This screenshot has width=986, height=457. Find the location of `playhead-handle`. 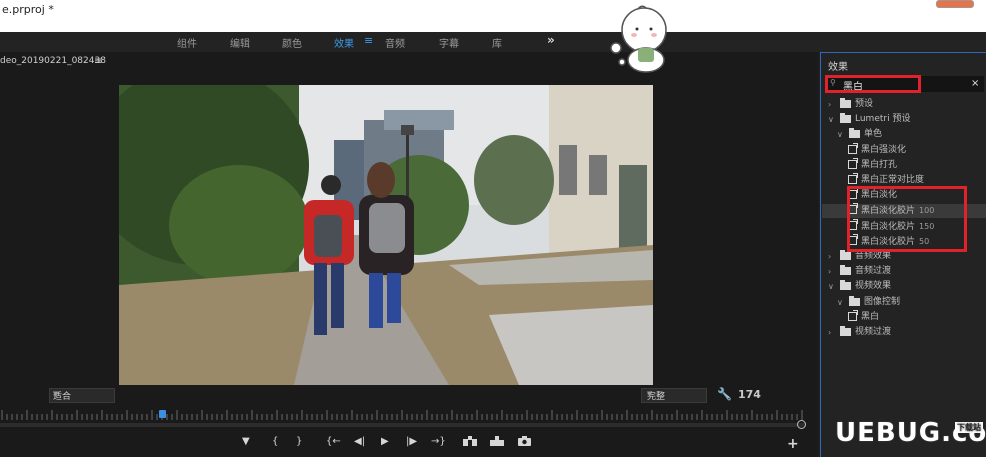

playhead-handle is located at coordinates (162, 414).